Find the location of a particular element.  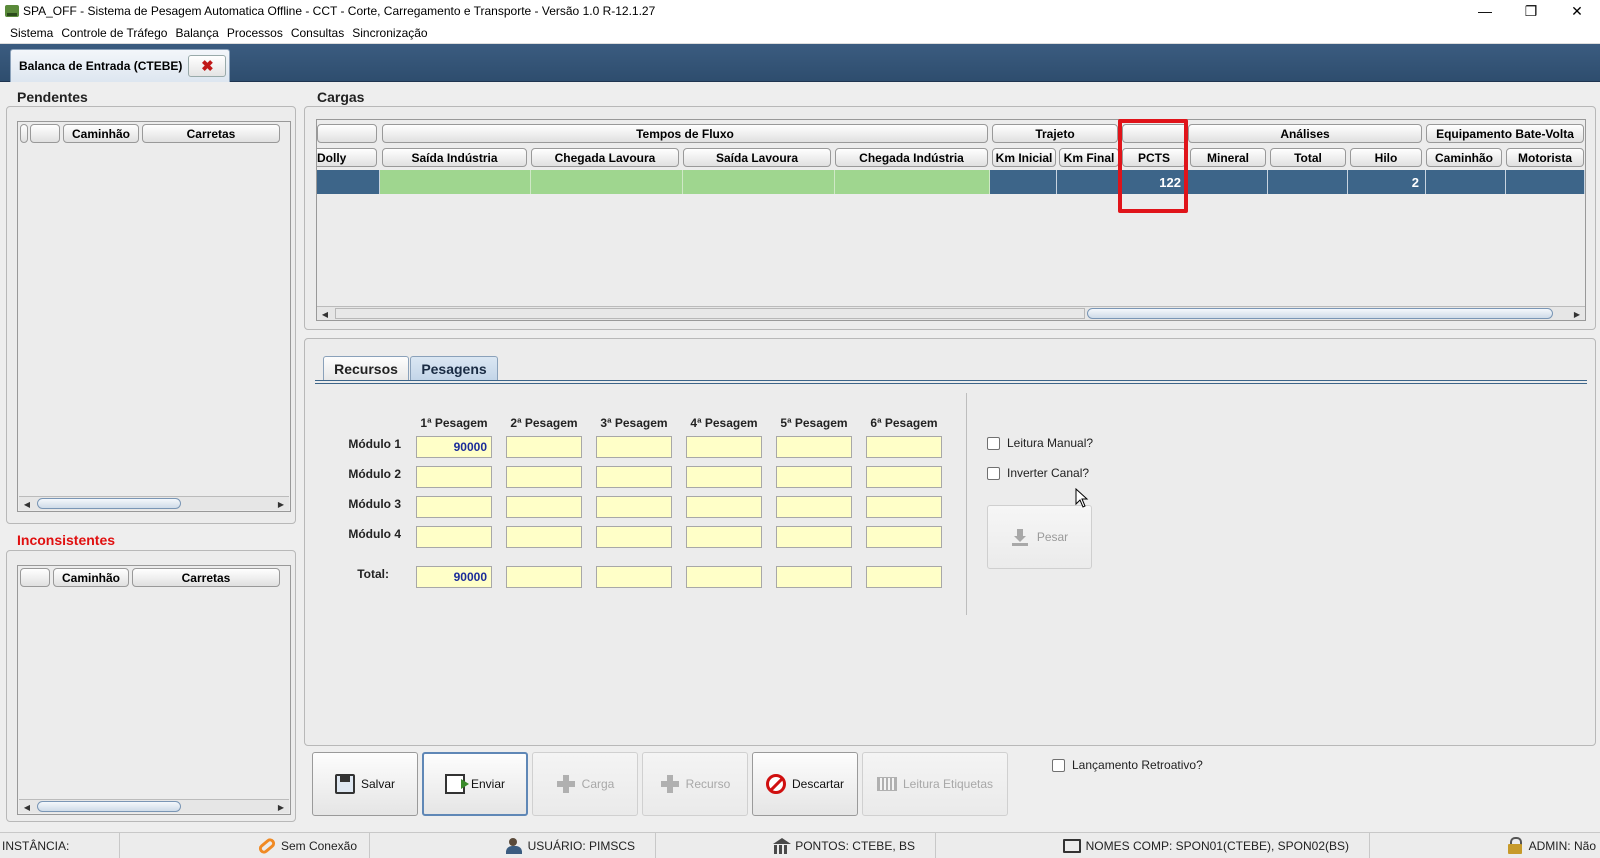

pendentes-col-stub is located at coordinates (24, 133).